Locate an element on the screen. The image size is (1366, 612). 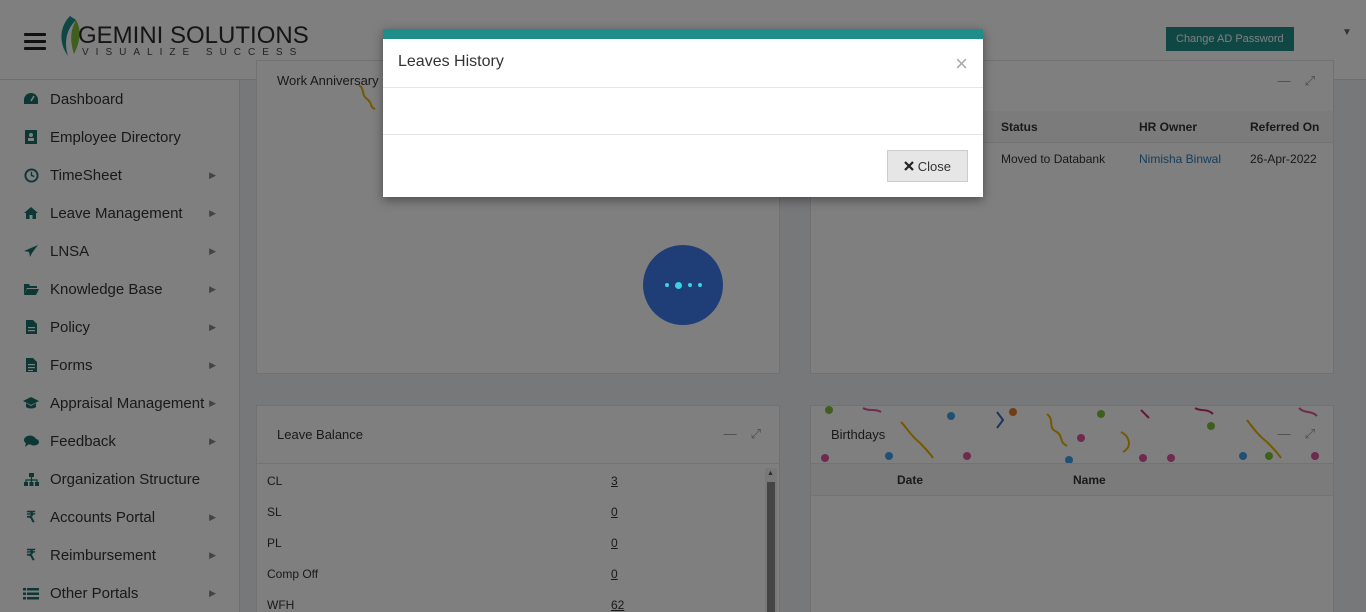
modal-header: Leaves History × is located at coordinates (683, 63).